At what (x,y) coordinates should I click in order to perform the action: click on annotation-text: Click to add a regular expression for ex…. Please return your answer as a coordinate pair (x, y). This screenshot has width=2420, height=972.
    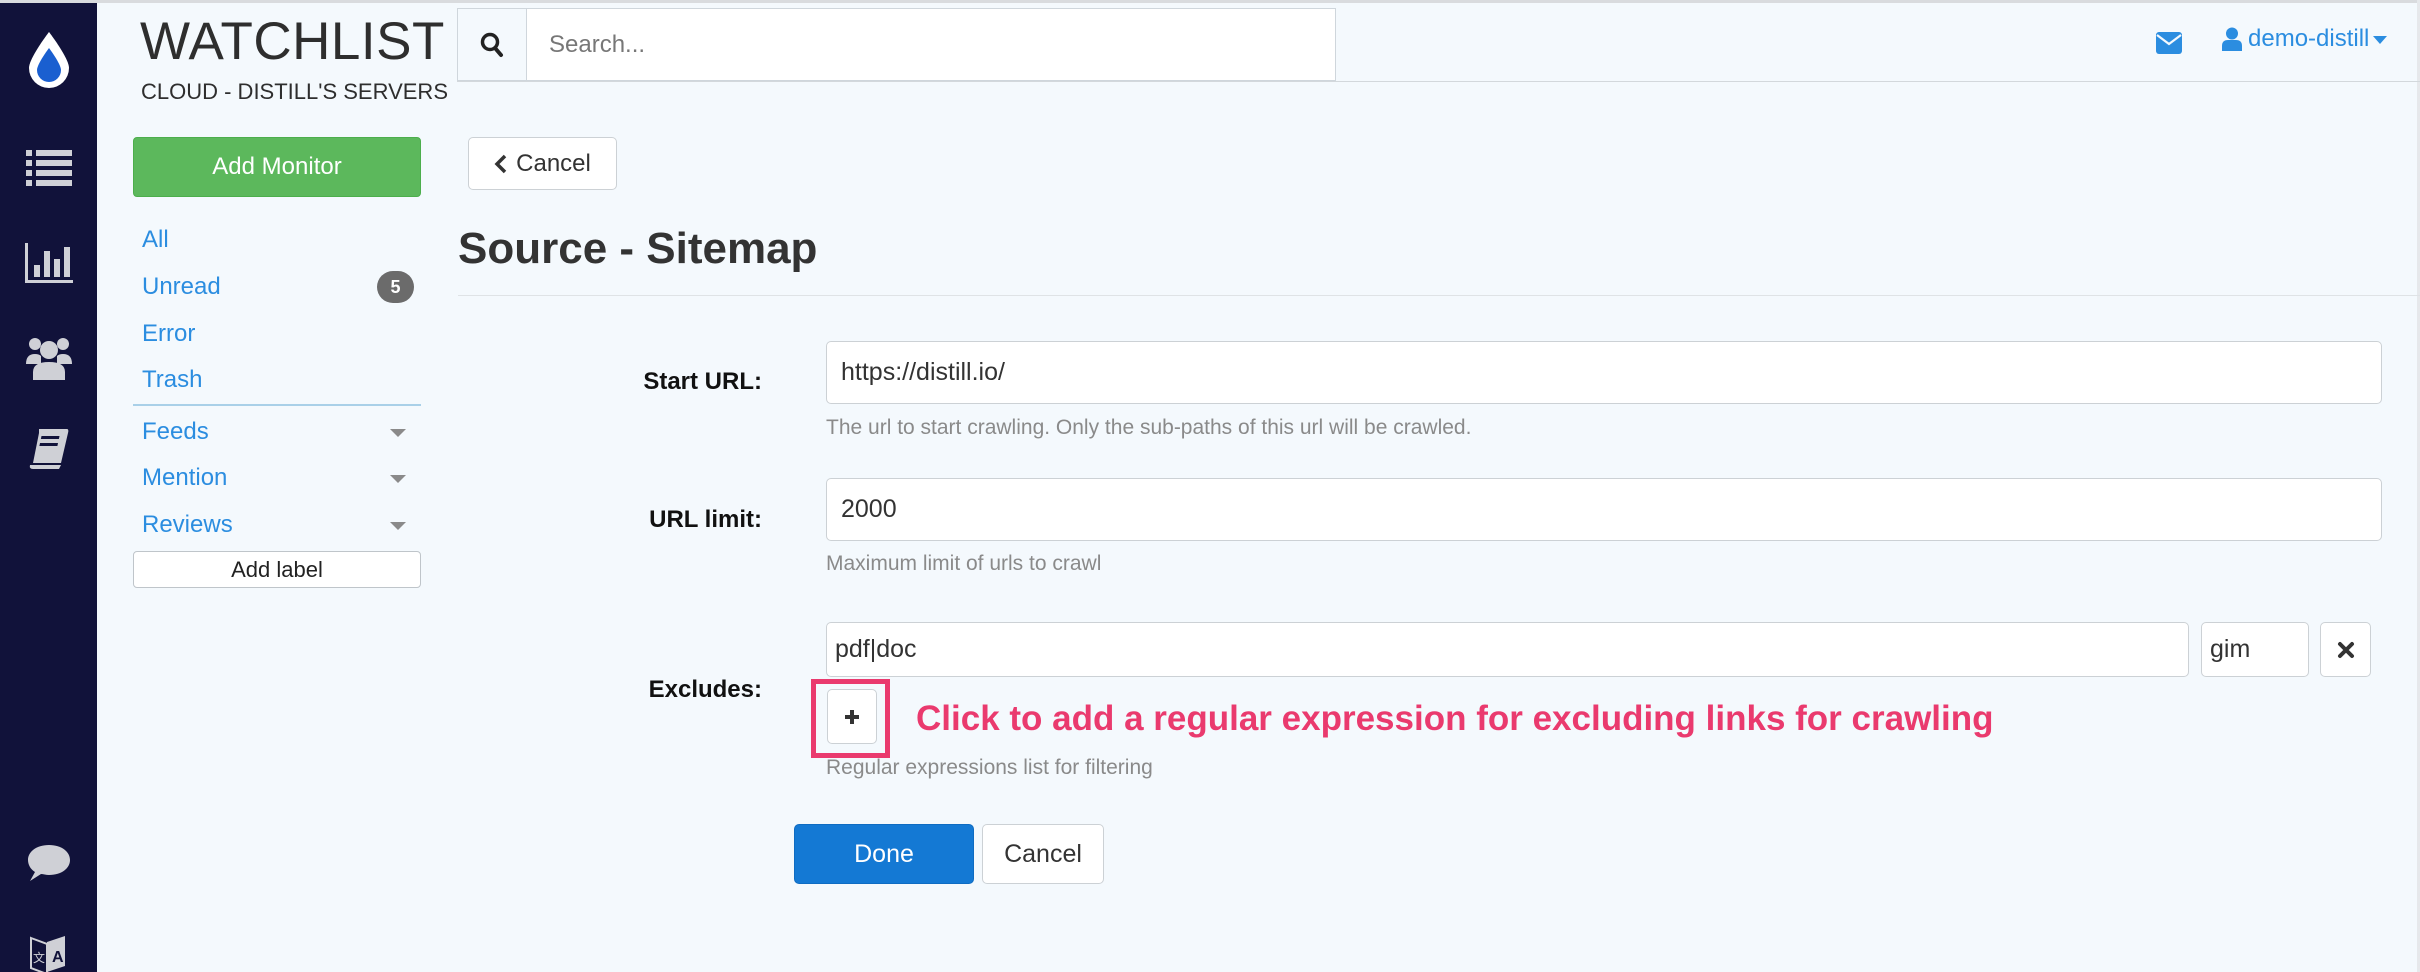
    Looking at the image, I should click on (1455, 718).